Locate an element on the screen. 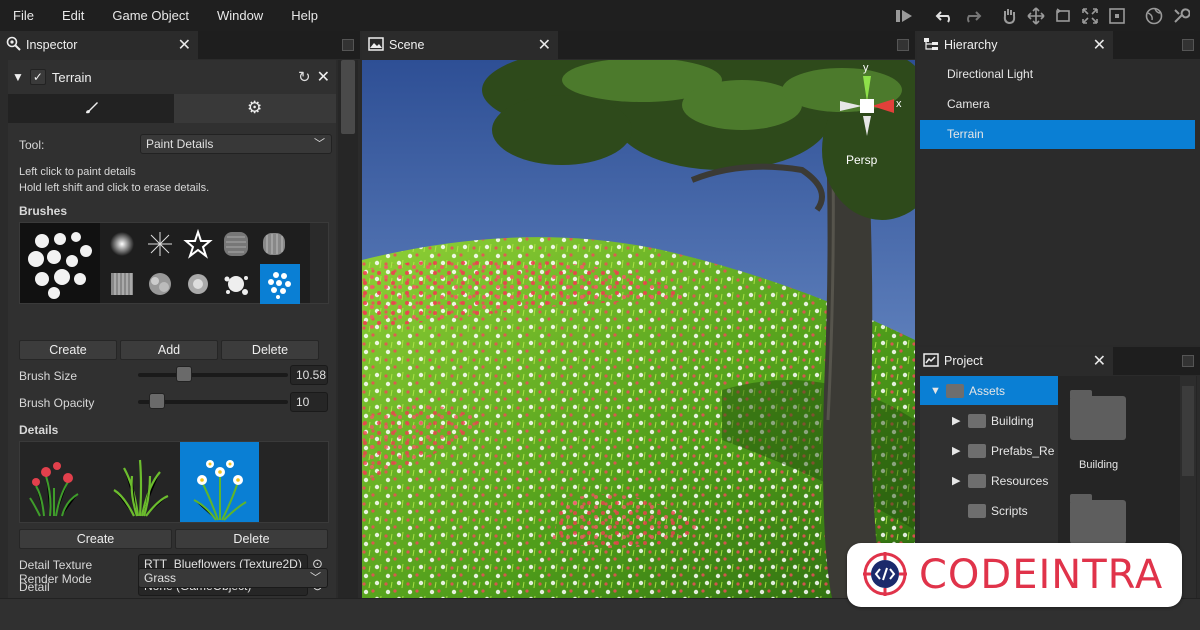  menu-edit: Edit is located at coordinates (73, 15).